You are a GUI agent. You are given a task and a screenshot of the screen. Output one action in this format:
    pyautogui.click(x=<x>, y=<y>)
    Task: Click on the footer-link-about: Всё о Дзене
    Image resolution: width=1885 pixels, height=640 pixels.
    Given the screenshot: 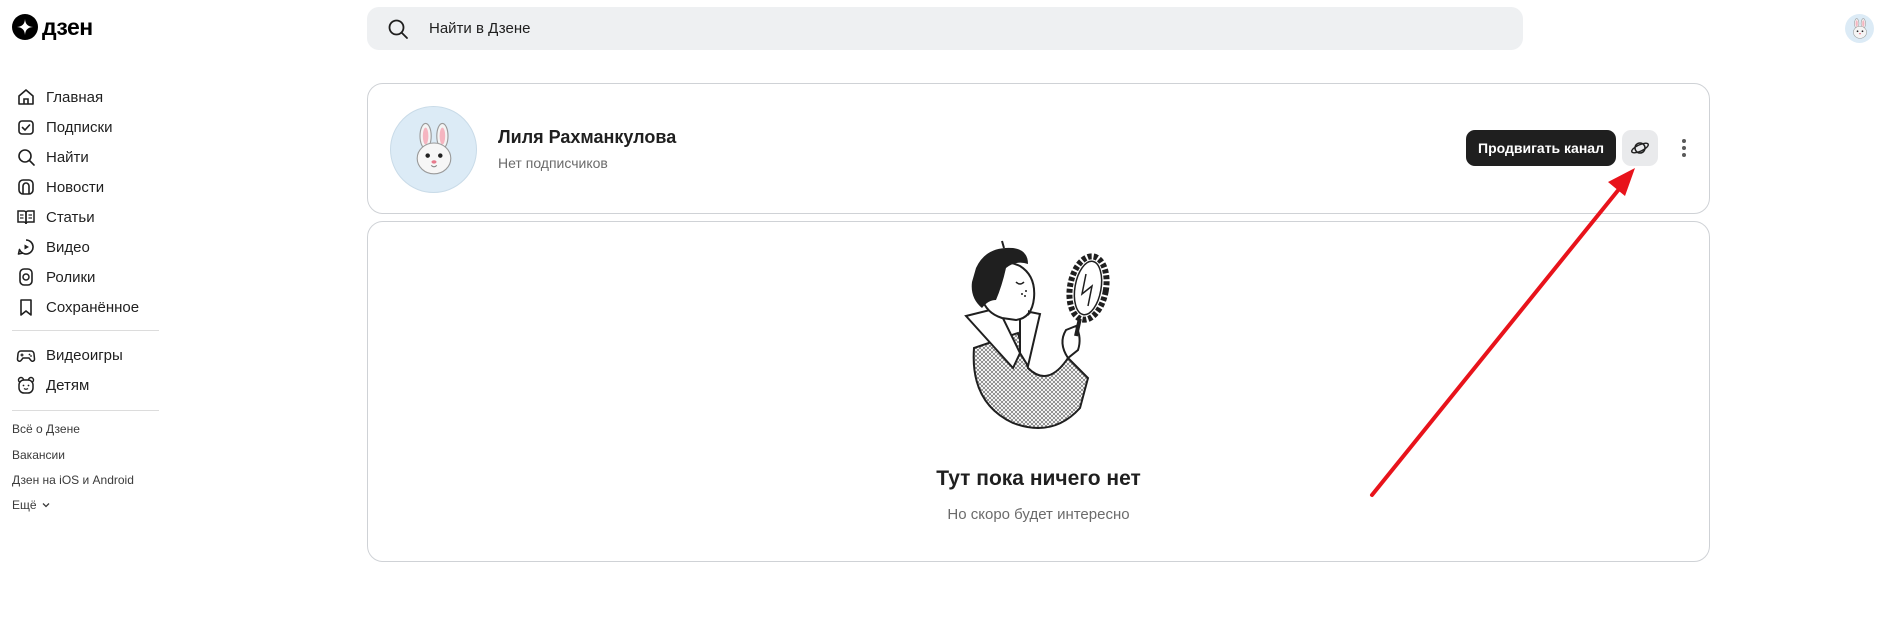 What is the action you would take?
    pyautogui.click(x=46, y=429)
    